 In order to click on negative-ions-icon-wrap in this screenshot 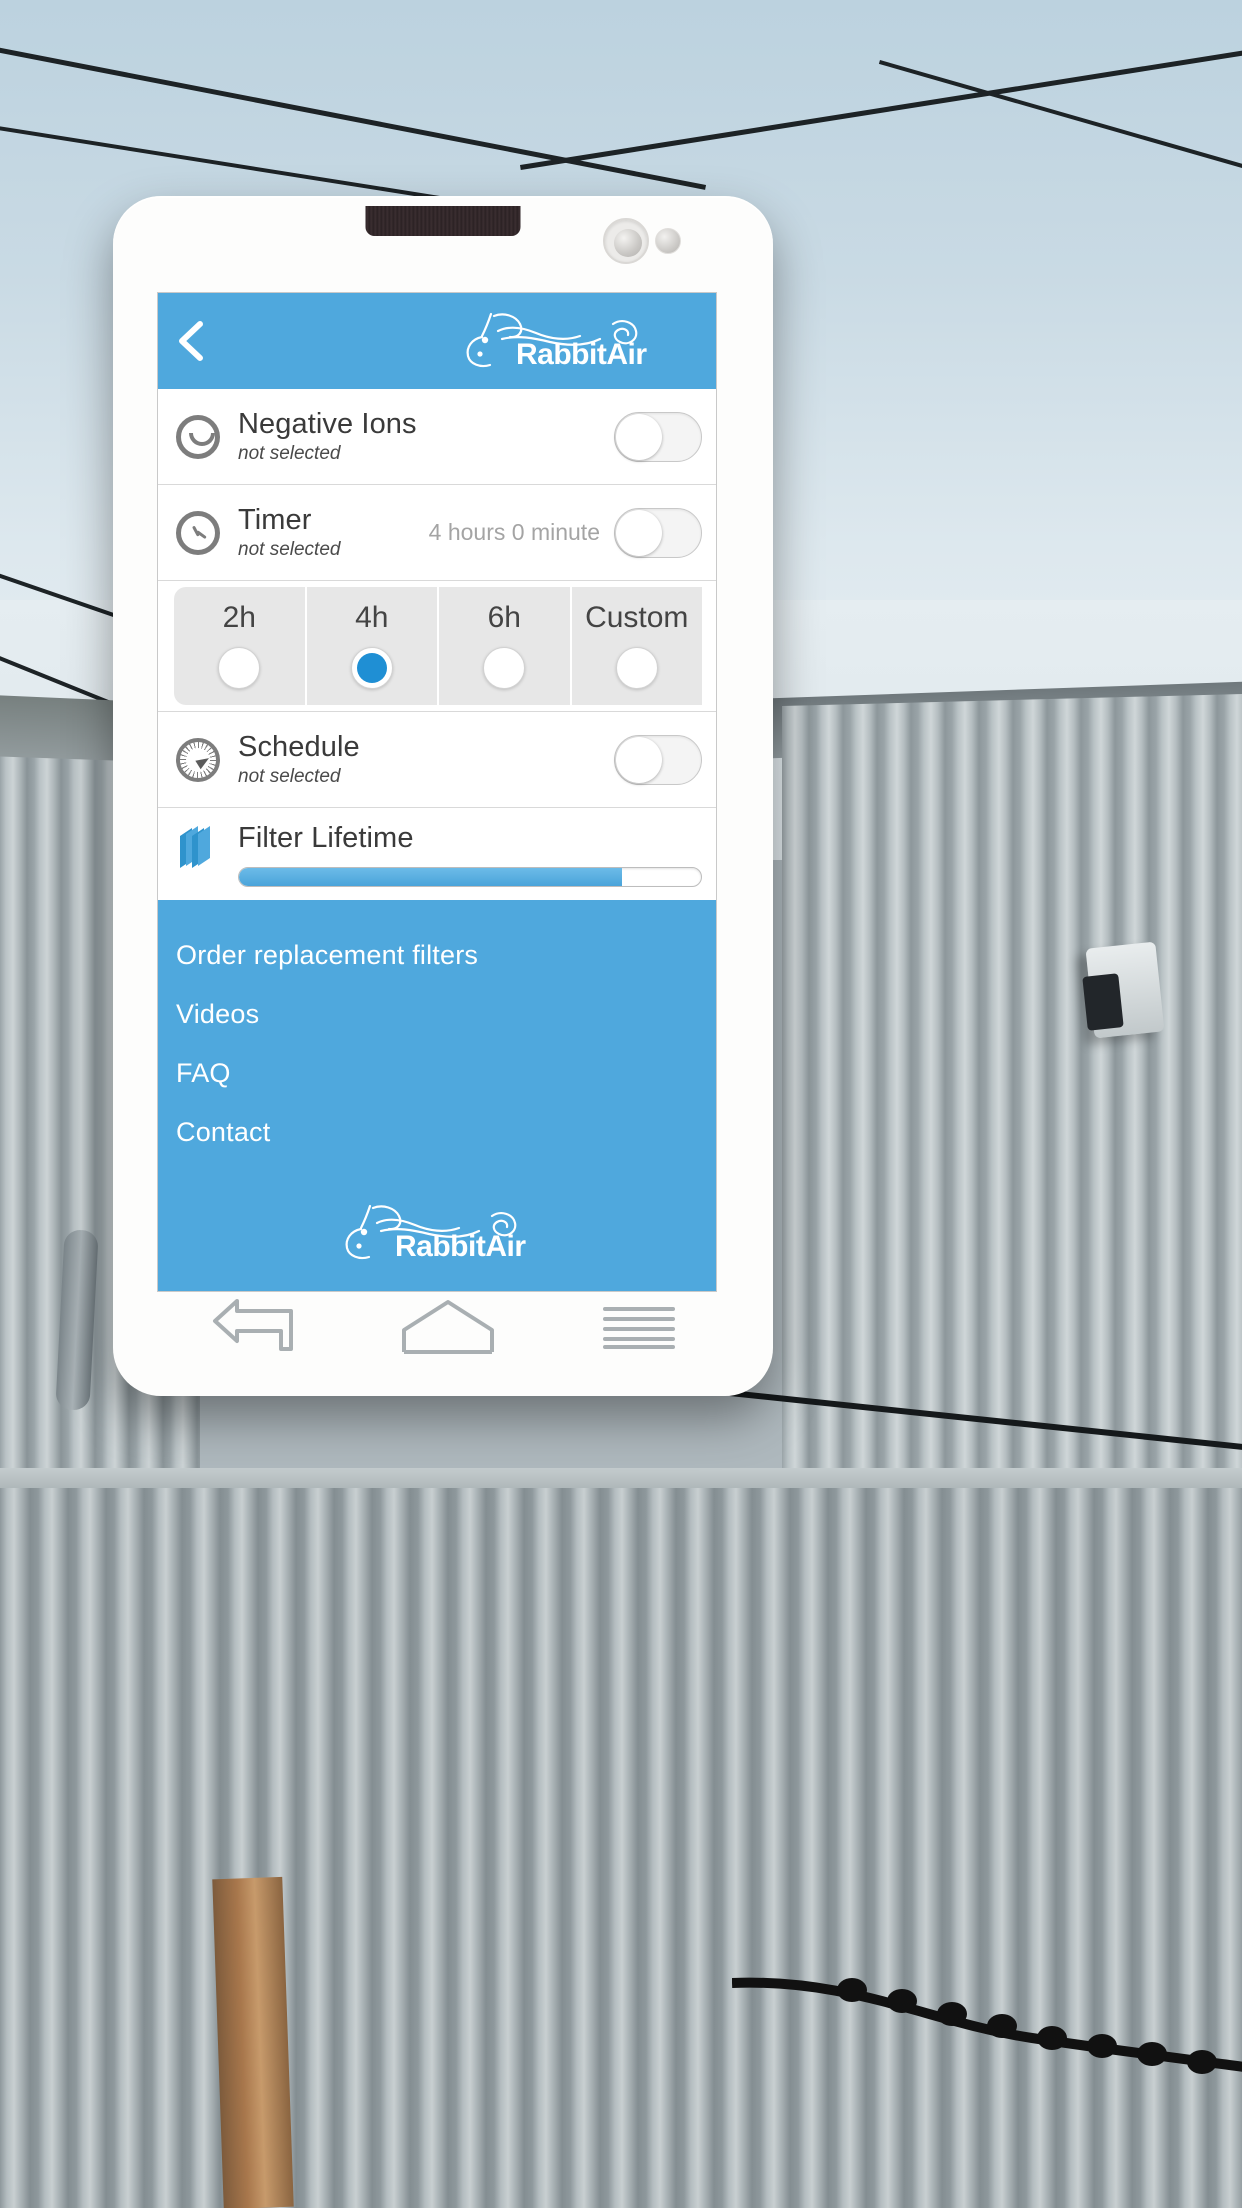, I will do `click(205, 436)`.